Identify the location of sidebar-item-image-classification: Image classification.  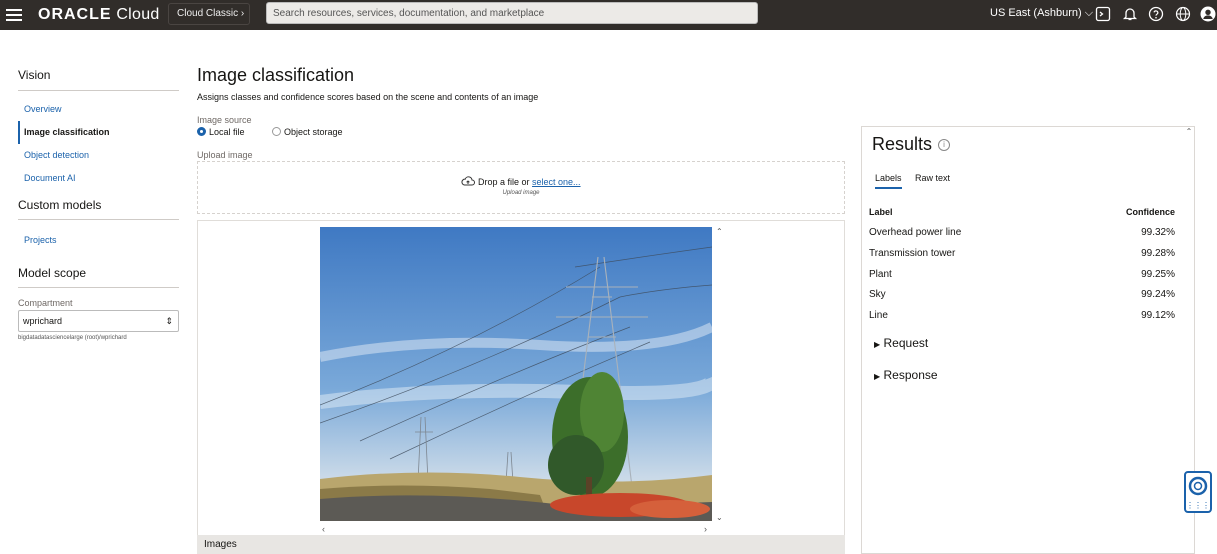
(98, 132).